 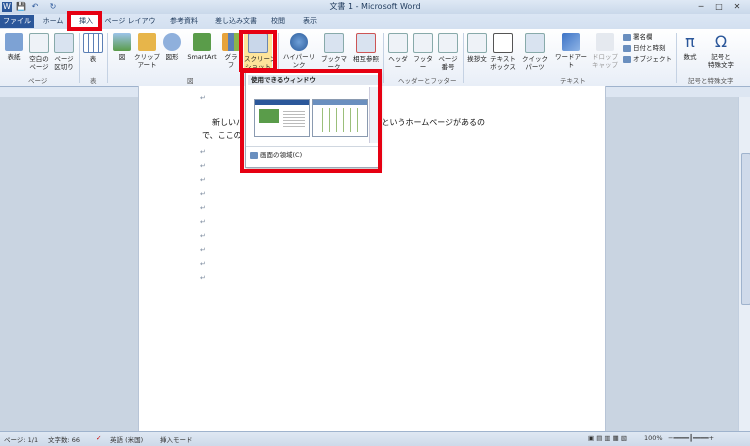 What do you see at coordinates (311, 121) in the screenshot?
I see `highlight-dropdown` at bounding box center [311, 121].